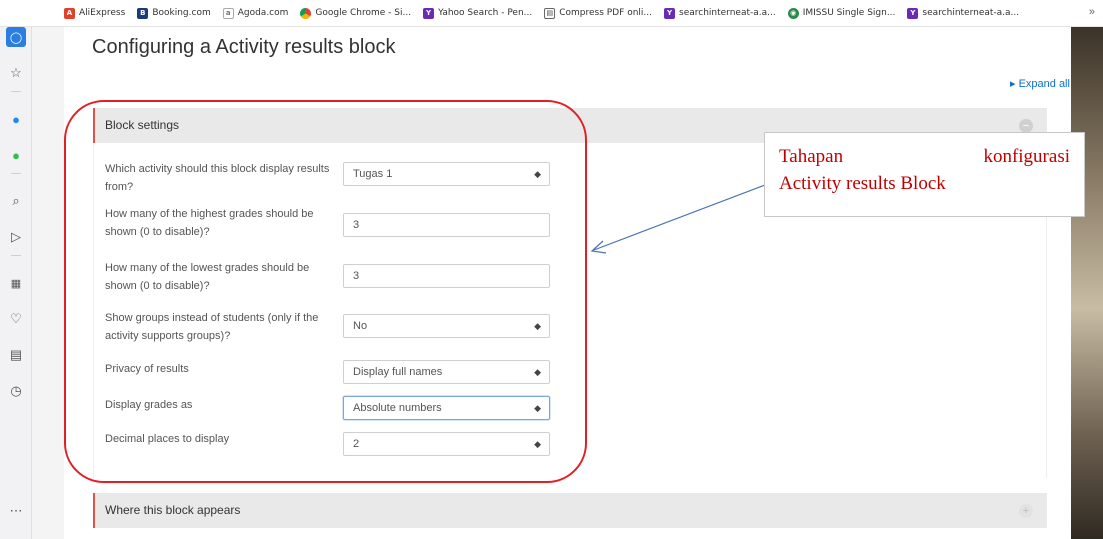  Describe the element at coordinates (143, 13) in the screenshot. I see `booking-icon: B` at that location.